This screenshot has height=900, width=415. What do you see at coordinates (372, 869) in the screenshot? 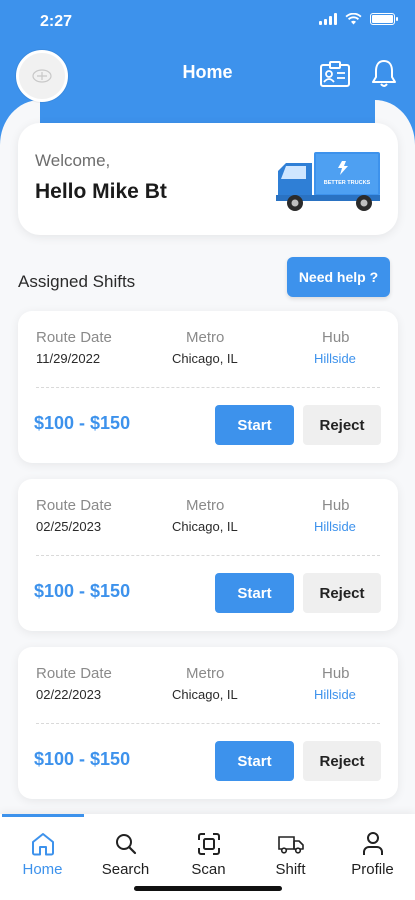
I see `nav-label-profile: Profile` at bounding box center [372, 869].